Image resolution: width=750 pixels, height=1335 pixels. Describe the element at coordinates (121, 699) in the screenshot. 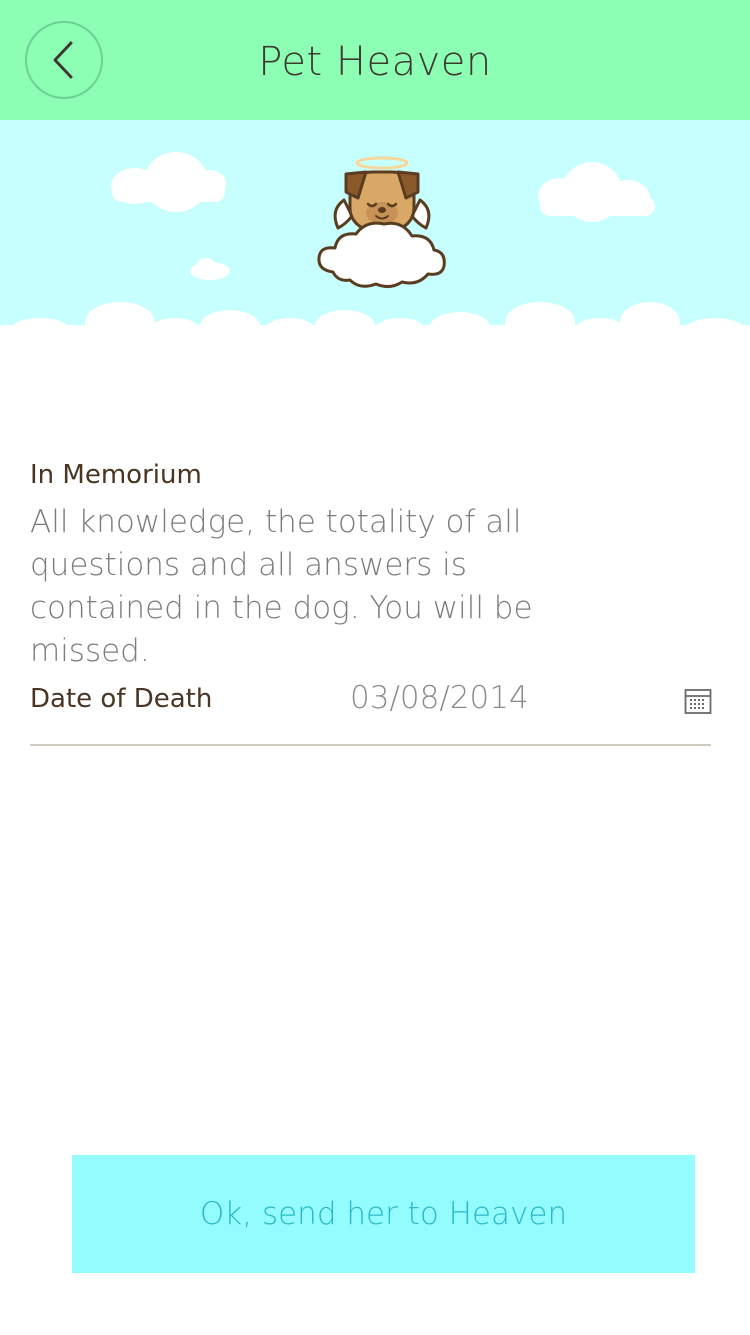

I see `date-of-death-label: Date of Death` at that location.